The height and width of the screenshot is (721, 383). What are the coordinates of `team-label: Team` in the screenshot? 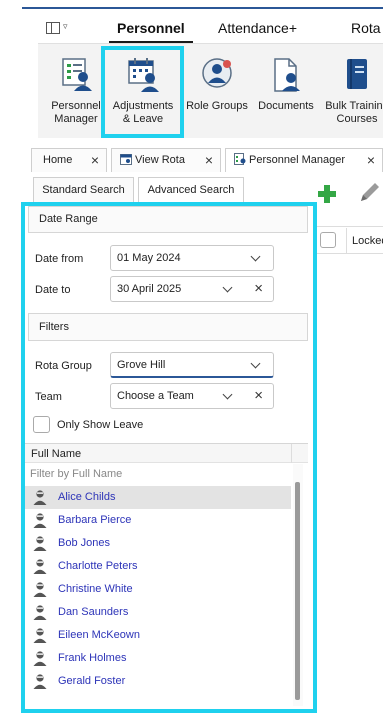 It's located at (48, 397).